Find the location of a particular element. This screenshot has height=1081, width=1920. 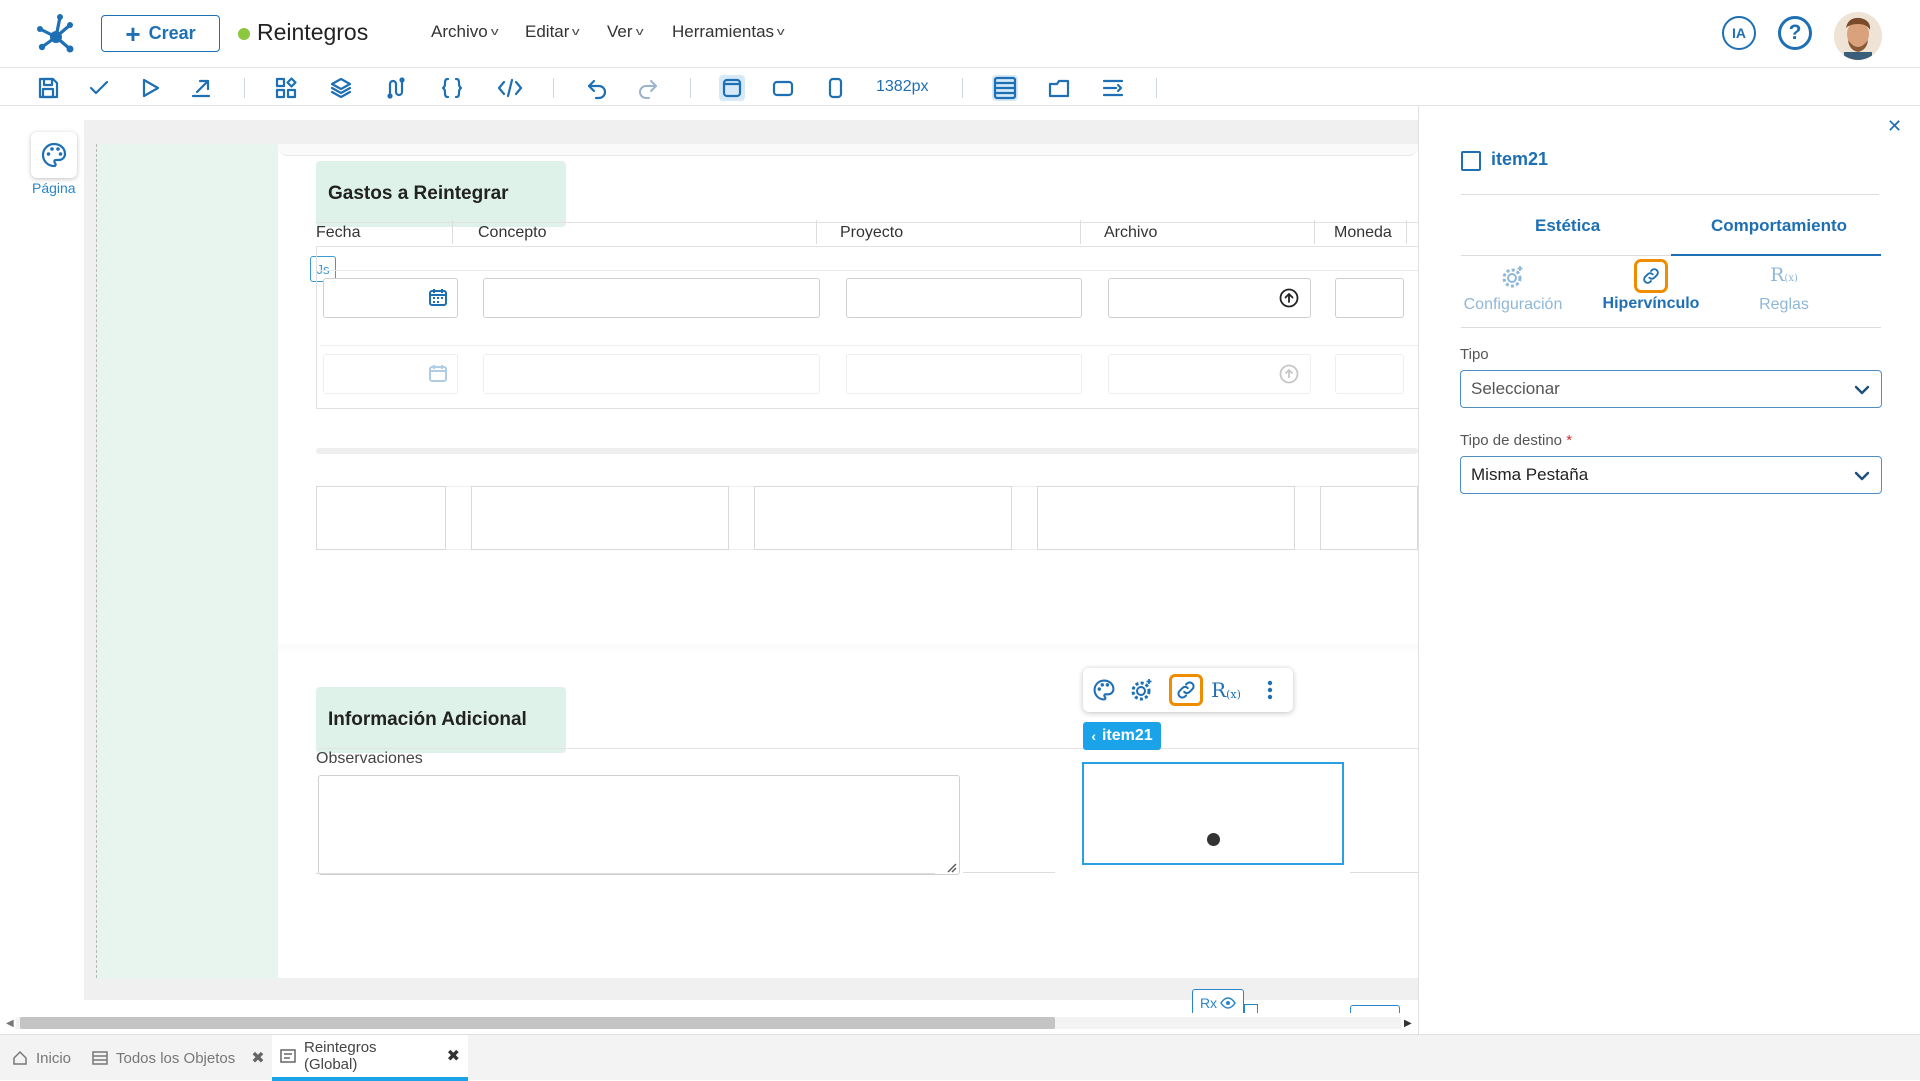

box-gap is located at coordinates (741, 518).